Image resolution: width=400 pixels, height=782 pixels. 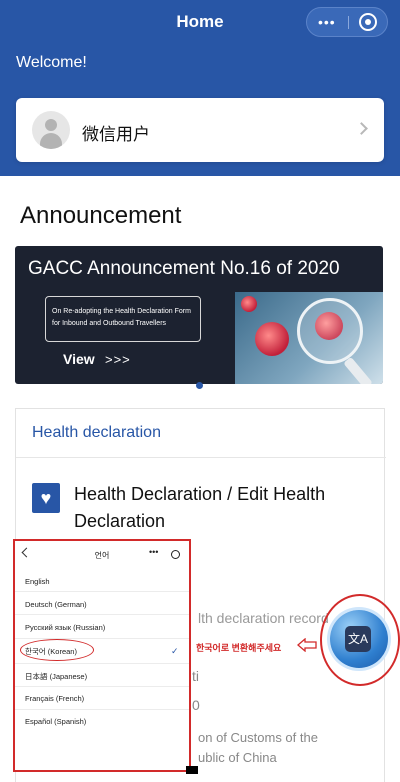 What do you see at coordinates (239, 648) in the screenshot?
I see `annotation-note: 한국어로 변환해주세요` at bounding box center [239, 648].